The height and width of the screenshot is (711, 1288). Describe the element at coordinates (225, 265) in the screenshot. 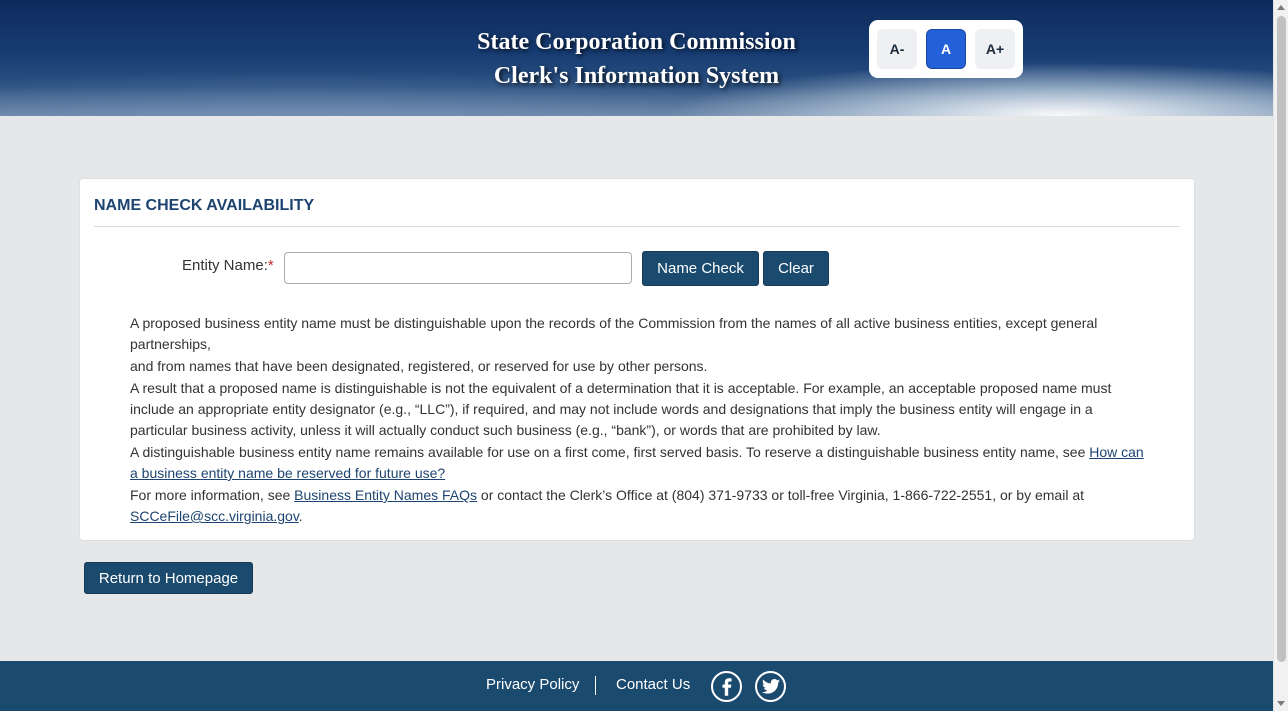

I see `entity-name-label-text: Entity Name:` at that location.